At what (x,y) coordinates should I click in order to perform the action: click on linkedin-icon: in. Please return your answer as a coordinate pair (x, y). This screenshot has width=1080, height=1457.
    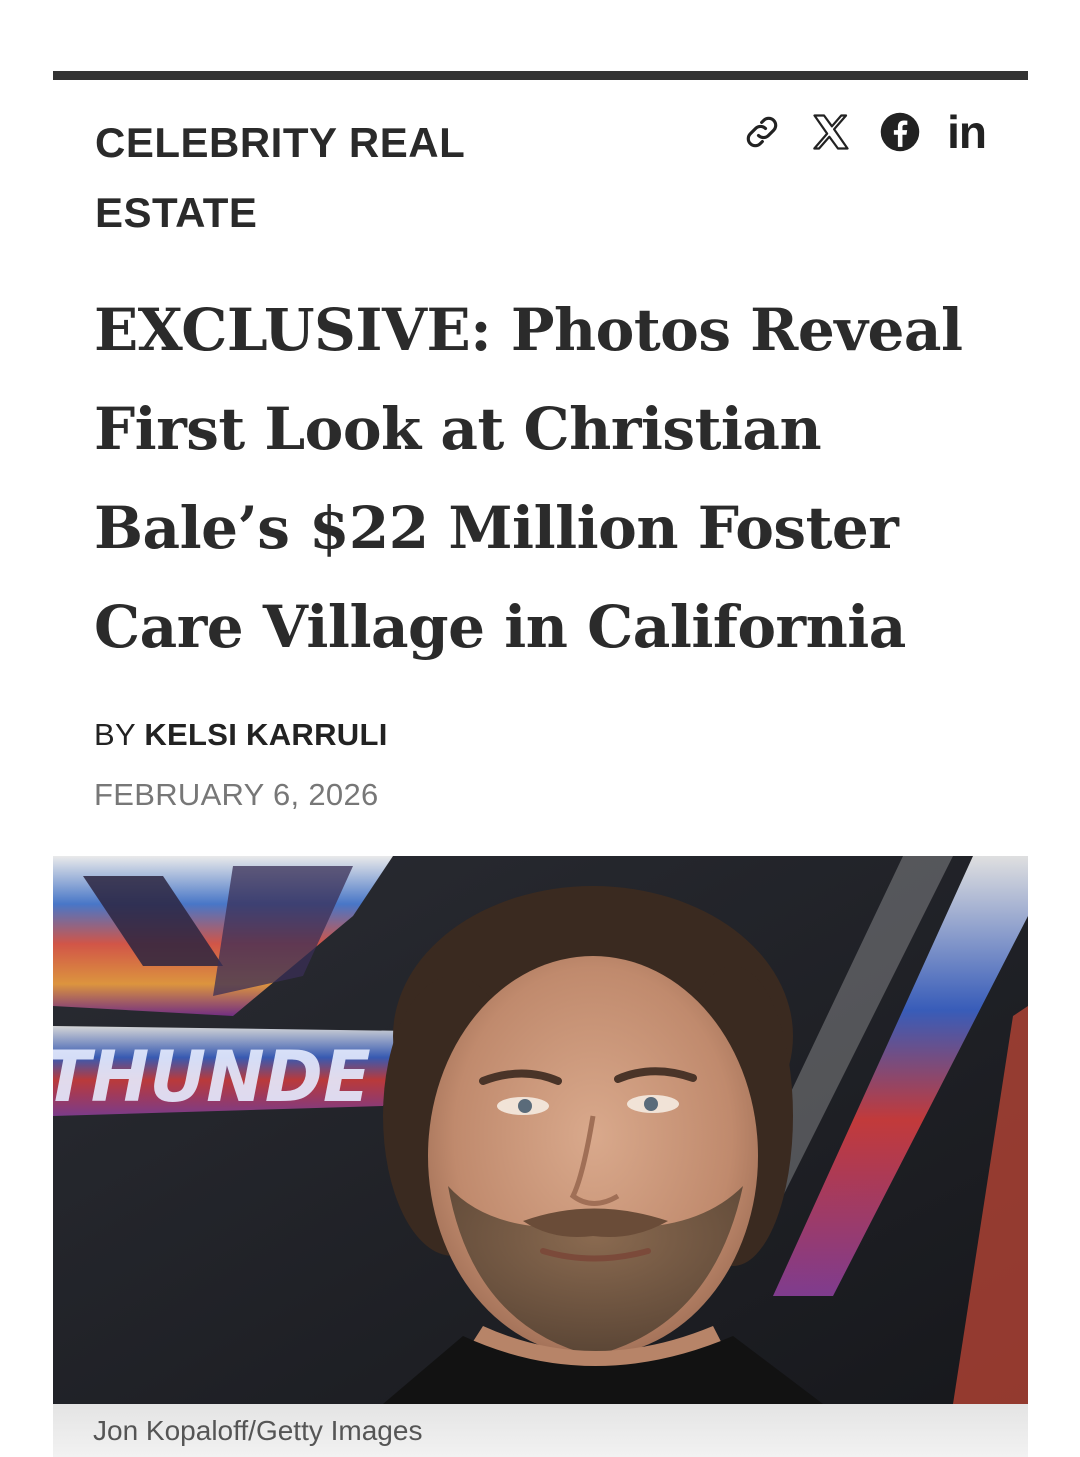
    Looking at the image, I should click on (967, 132).